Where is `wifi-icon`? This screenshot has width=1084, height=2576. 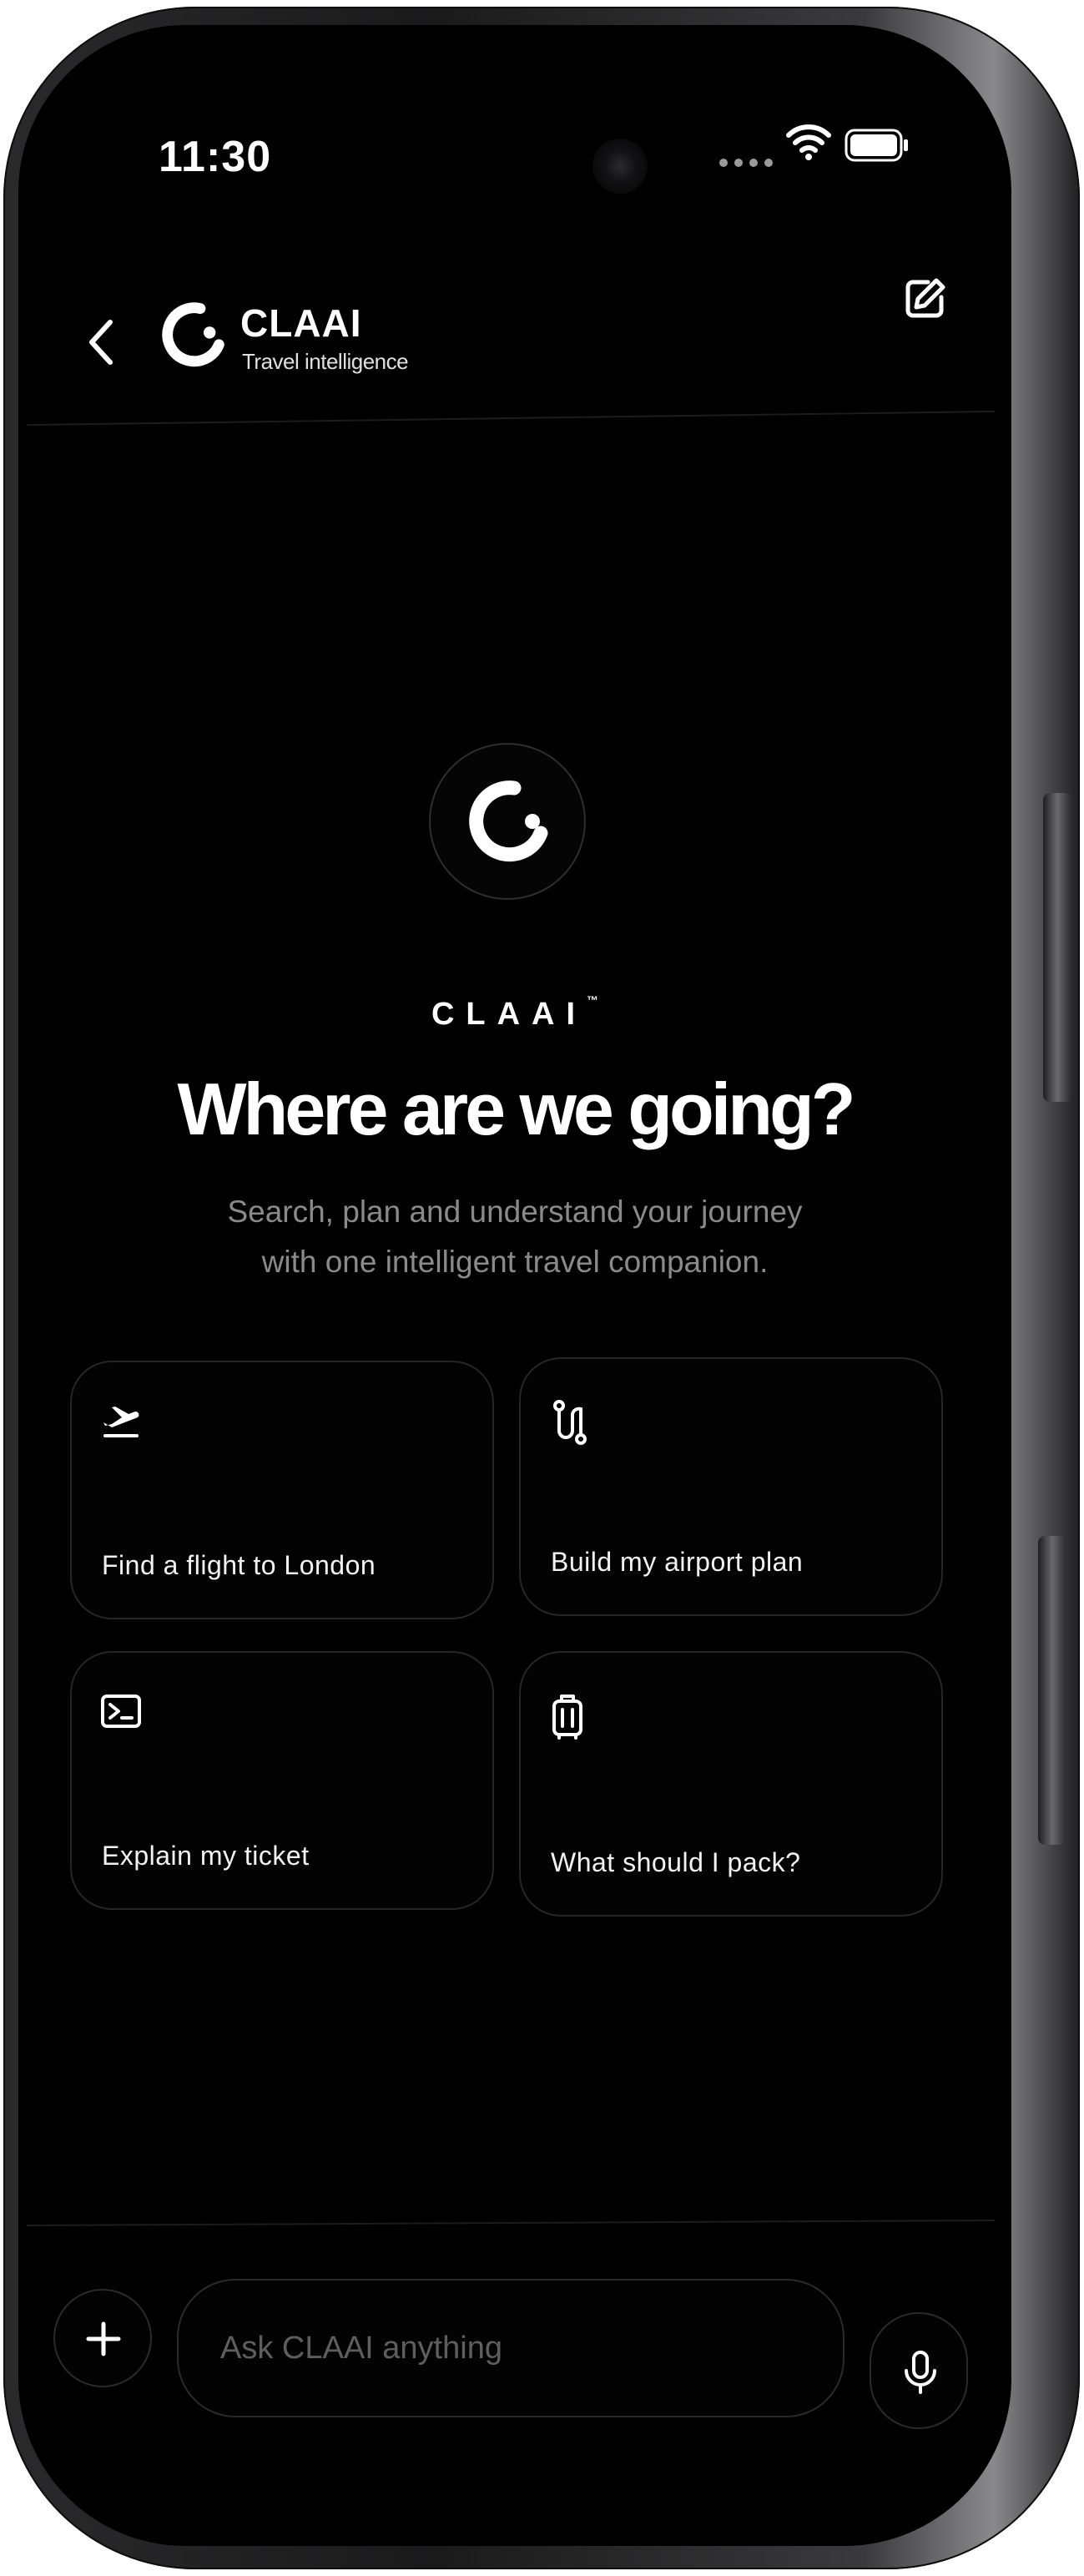
wifi-icon is located at coordinates (808, 142).